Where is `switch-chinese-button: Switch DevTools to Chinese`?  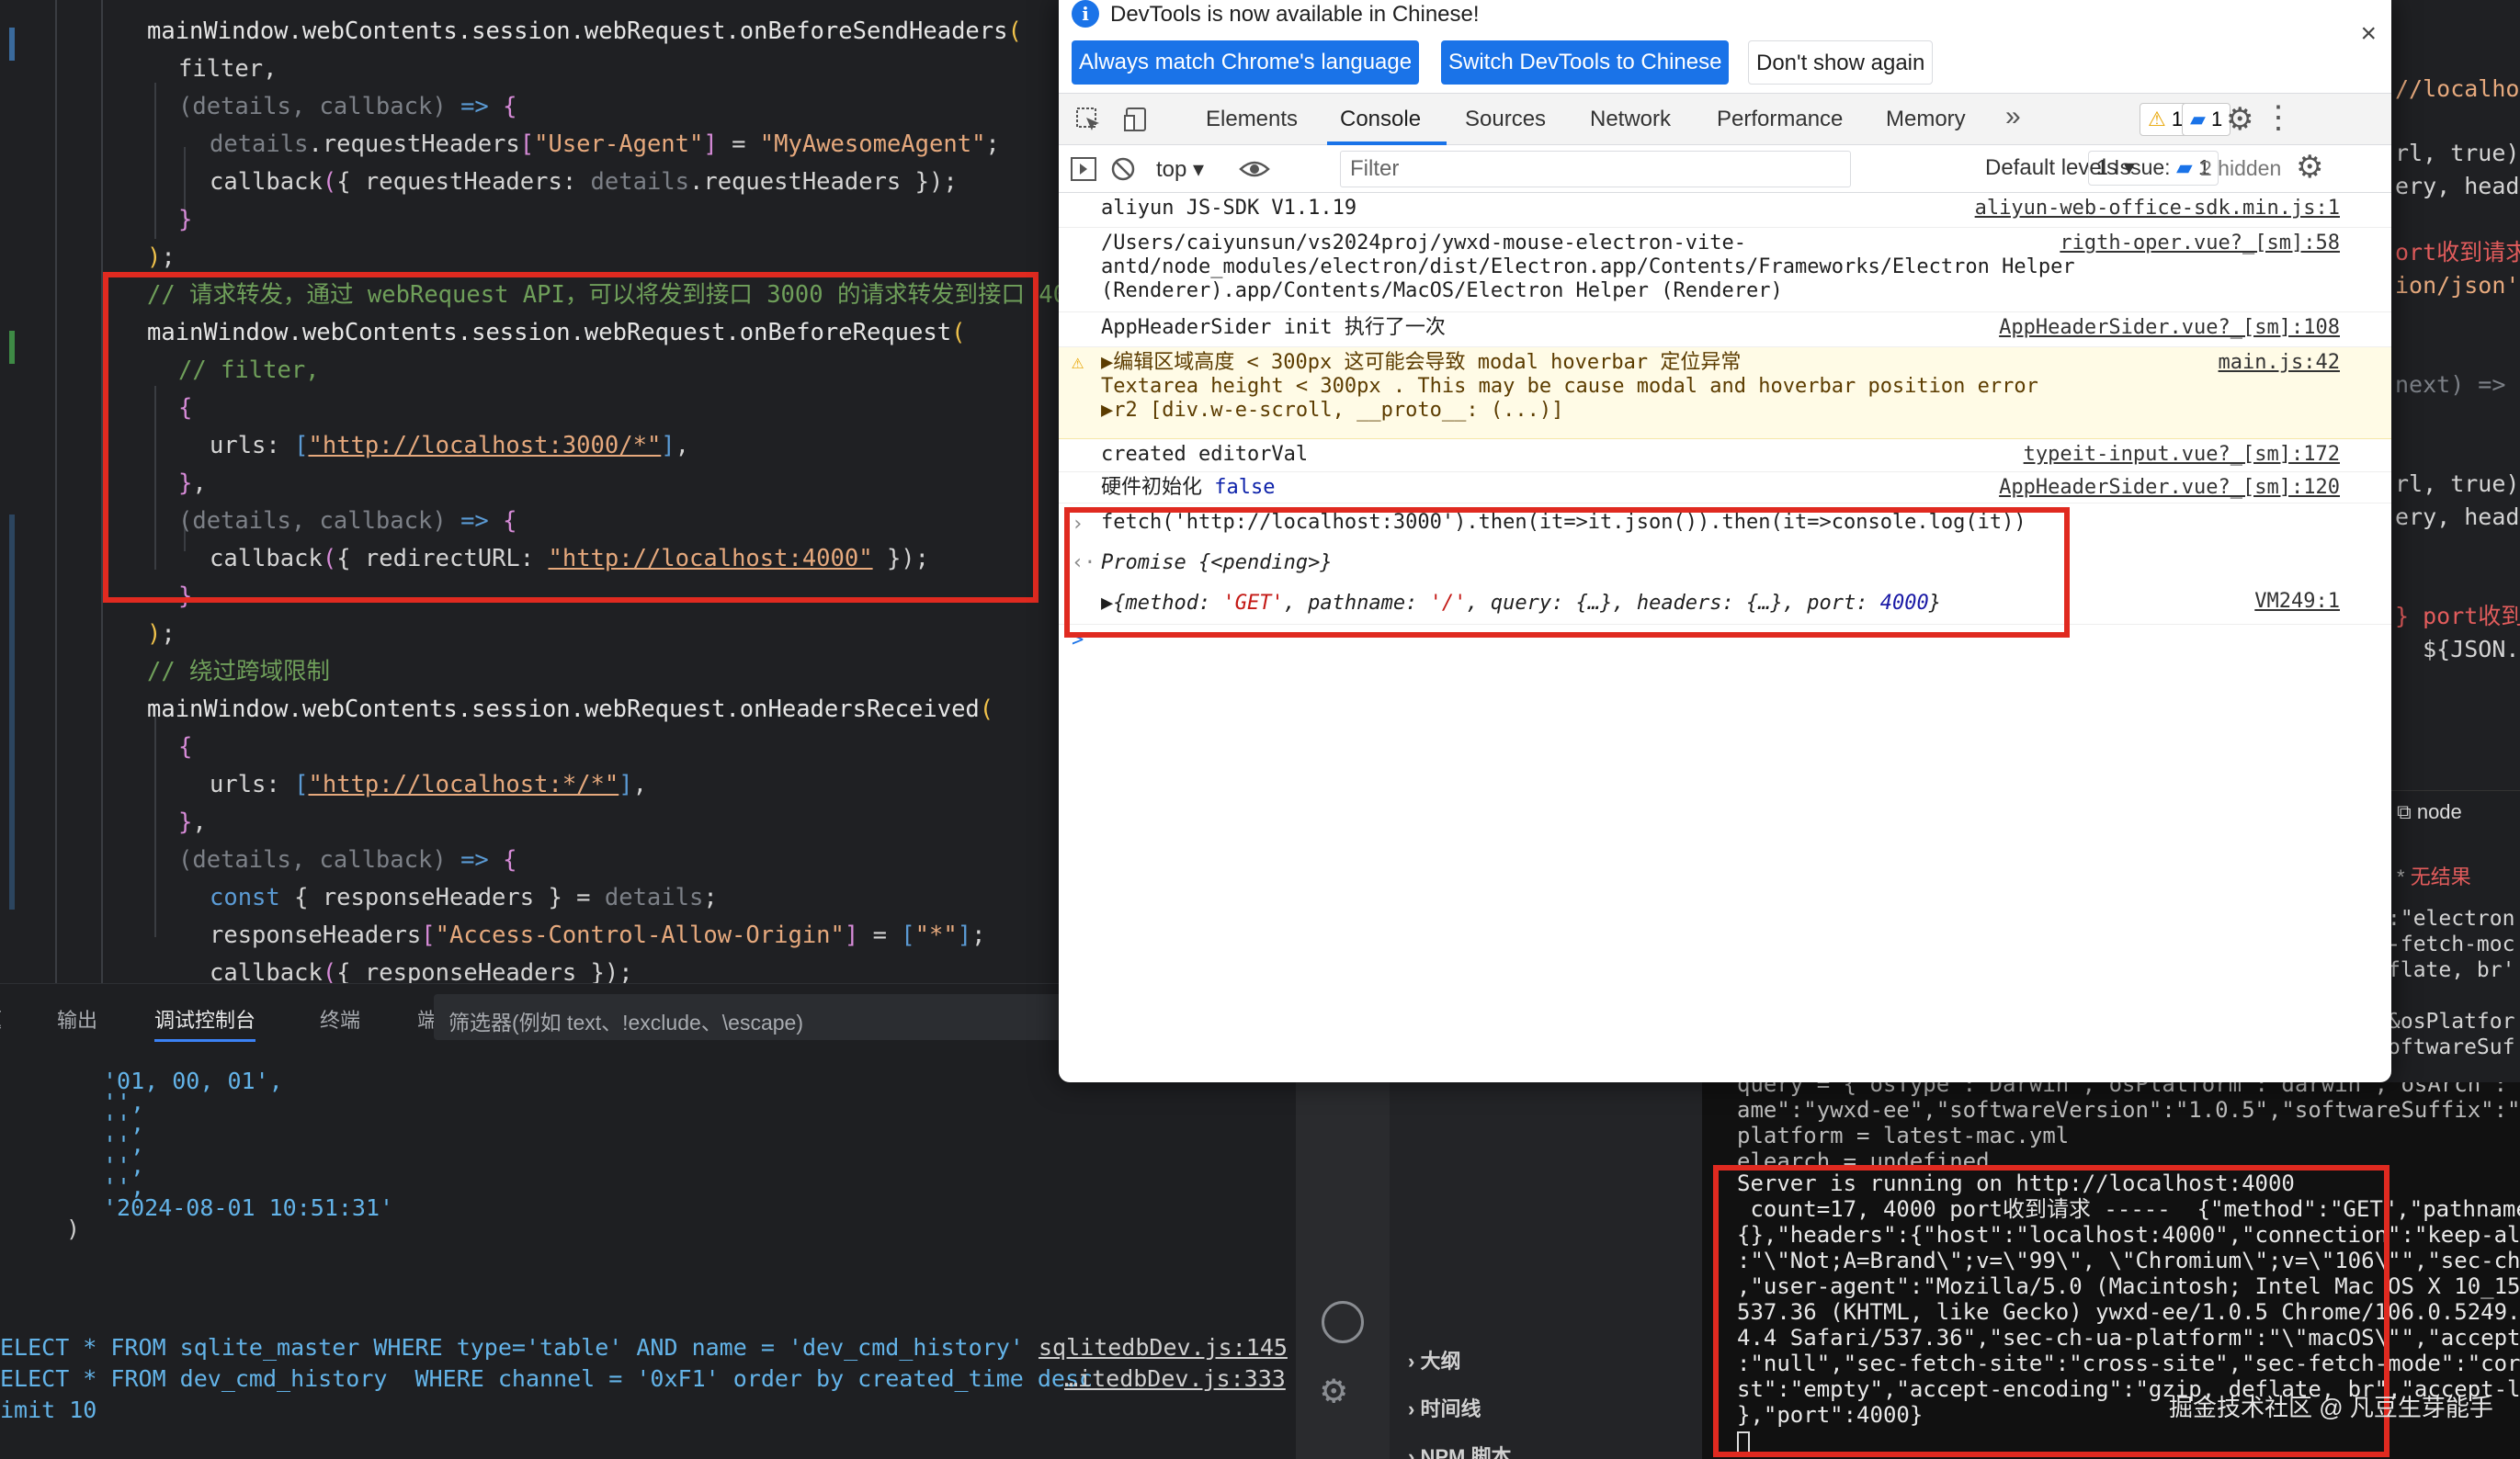 switch-chinese-button: Switch DevTools to Chinese is located at coordinates (1585, 62).